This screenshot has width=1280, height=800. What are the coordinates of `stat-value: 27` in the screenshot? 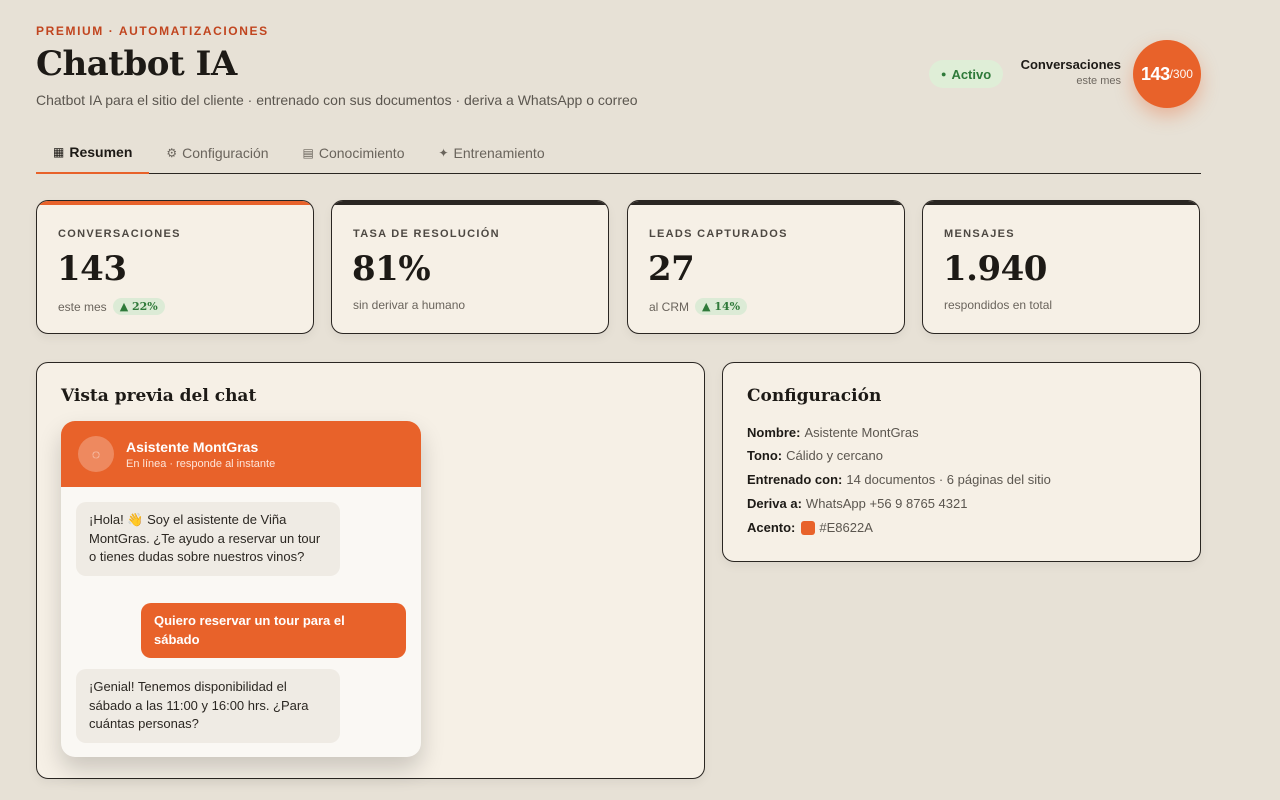 It's located at (671, 269).